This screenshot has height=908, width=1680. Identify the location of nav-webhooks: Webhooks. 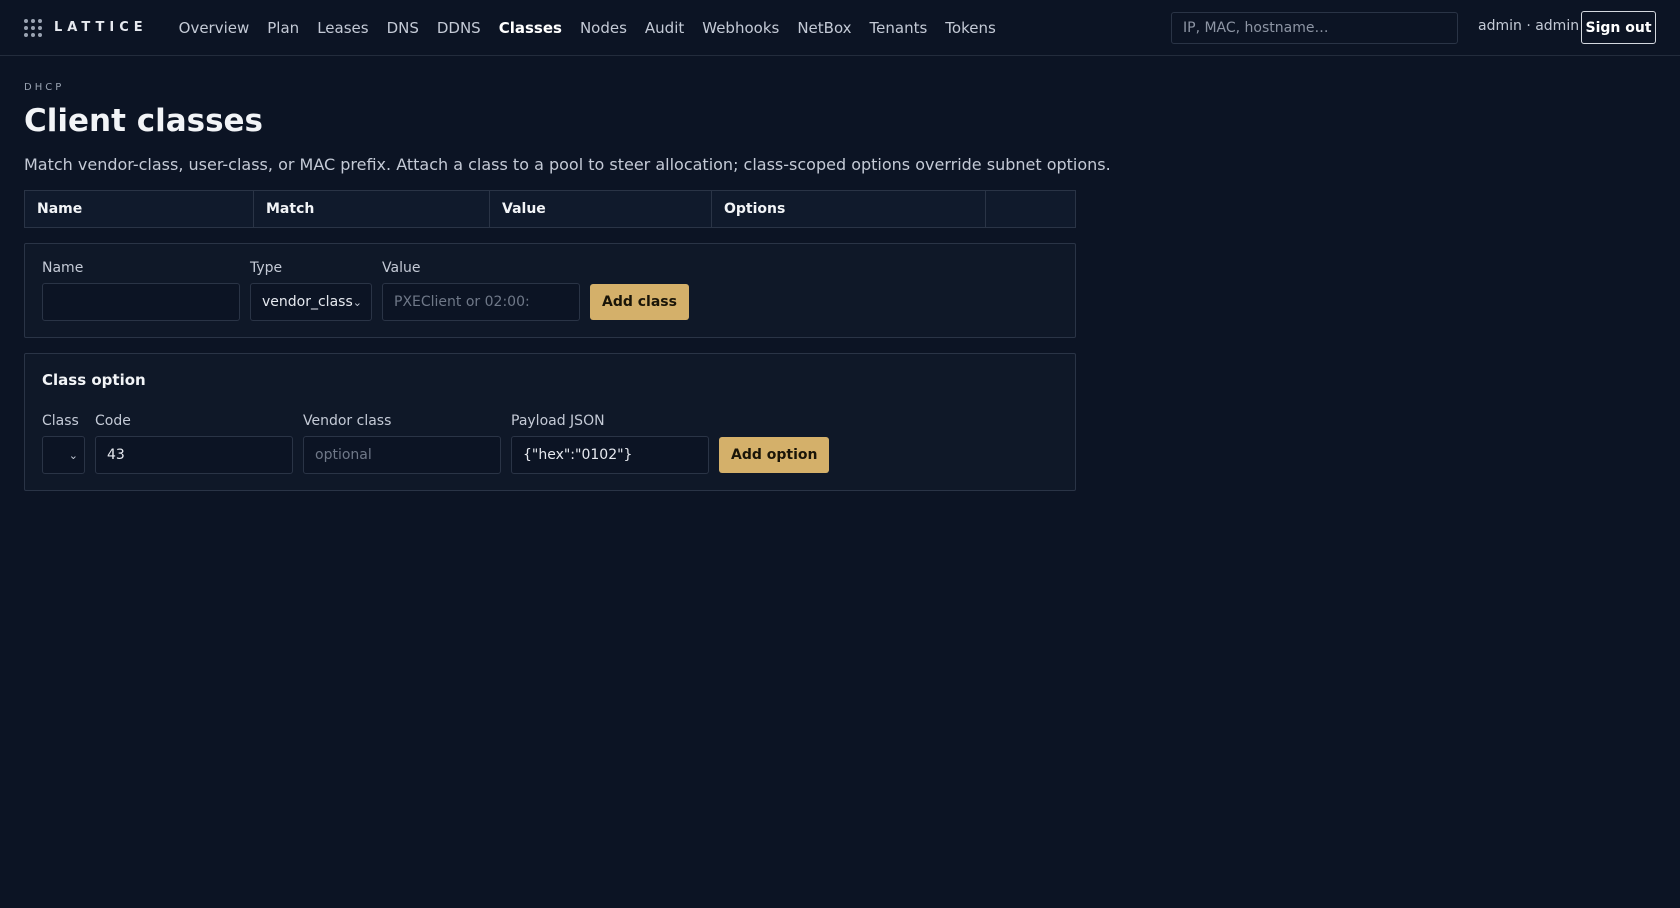
(740, 28).